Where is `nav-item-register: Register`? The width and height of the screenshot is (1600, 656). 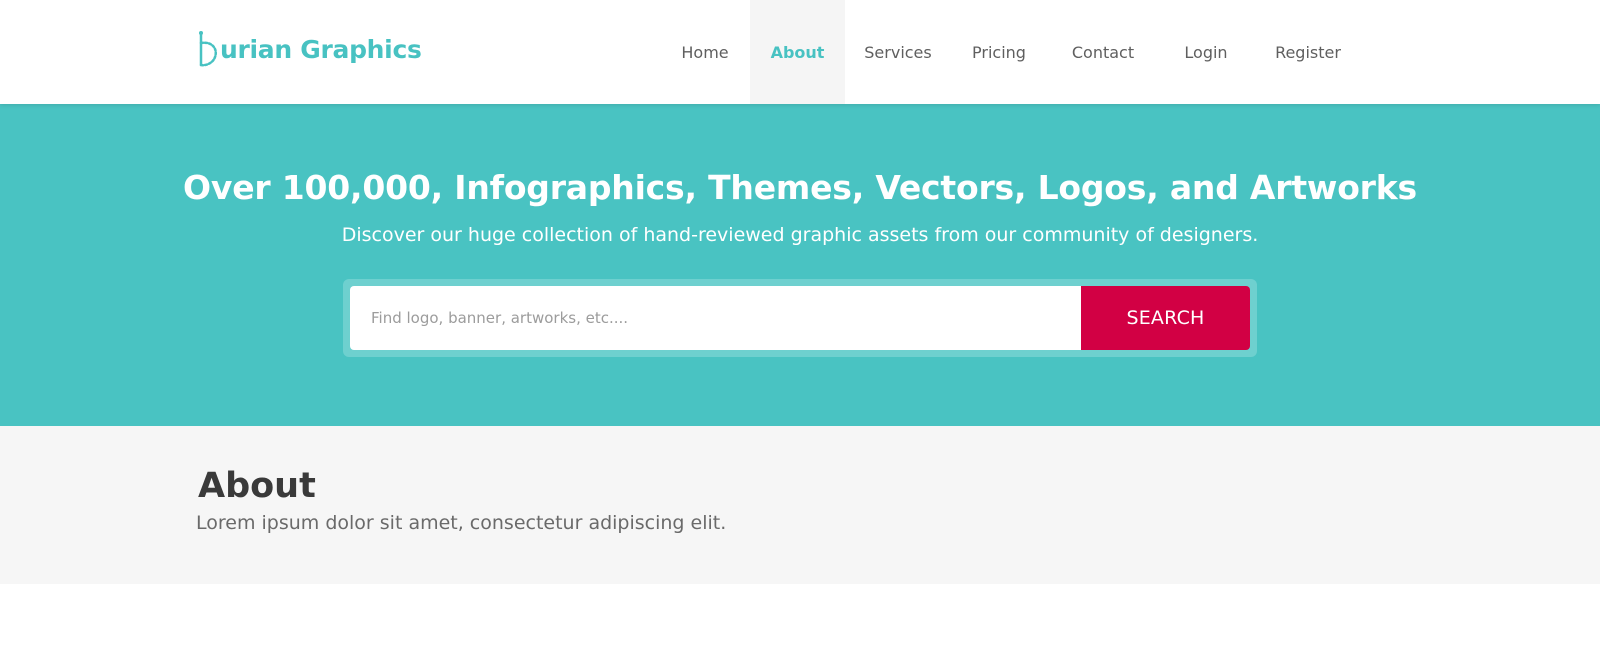 nav-item-register: Register is located at coordinates (1308, 52).